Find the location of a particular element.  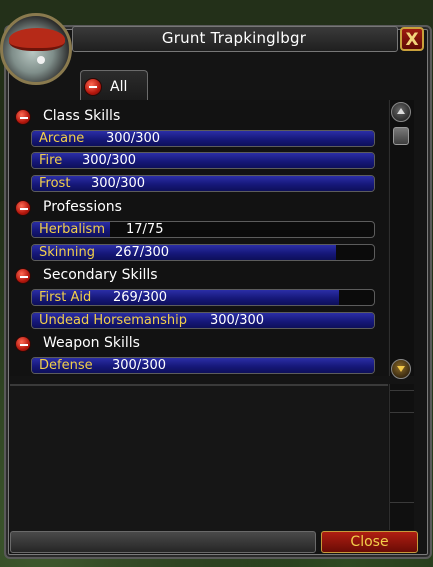

section-label: Class Skills is located at coordinates (82, 116).